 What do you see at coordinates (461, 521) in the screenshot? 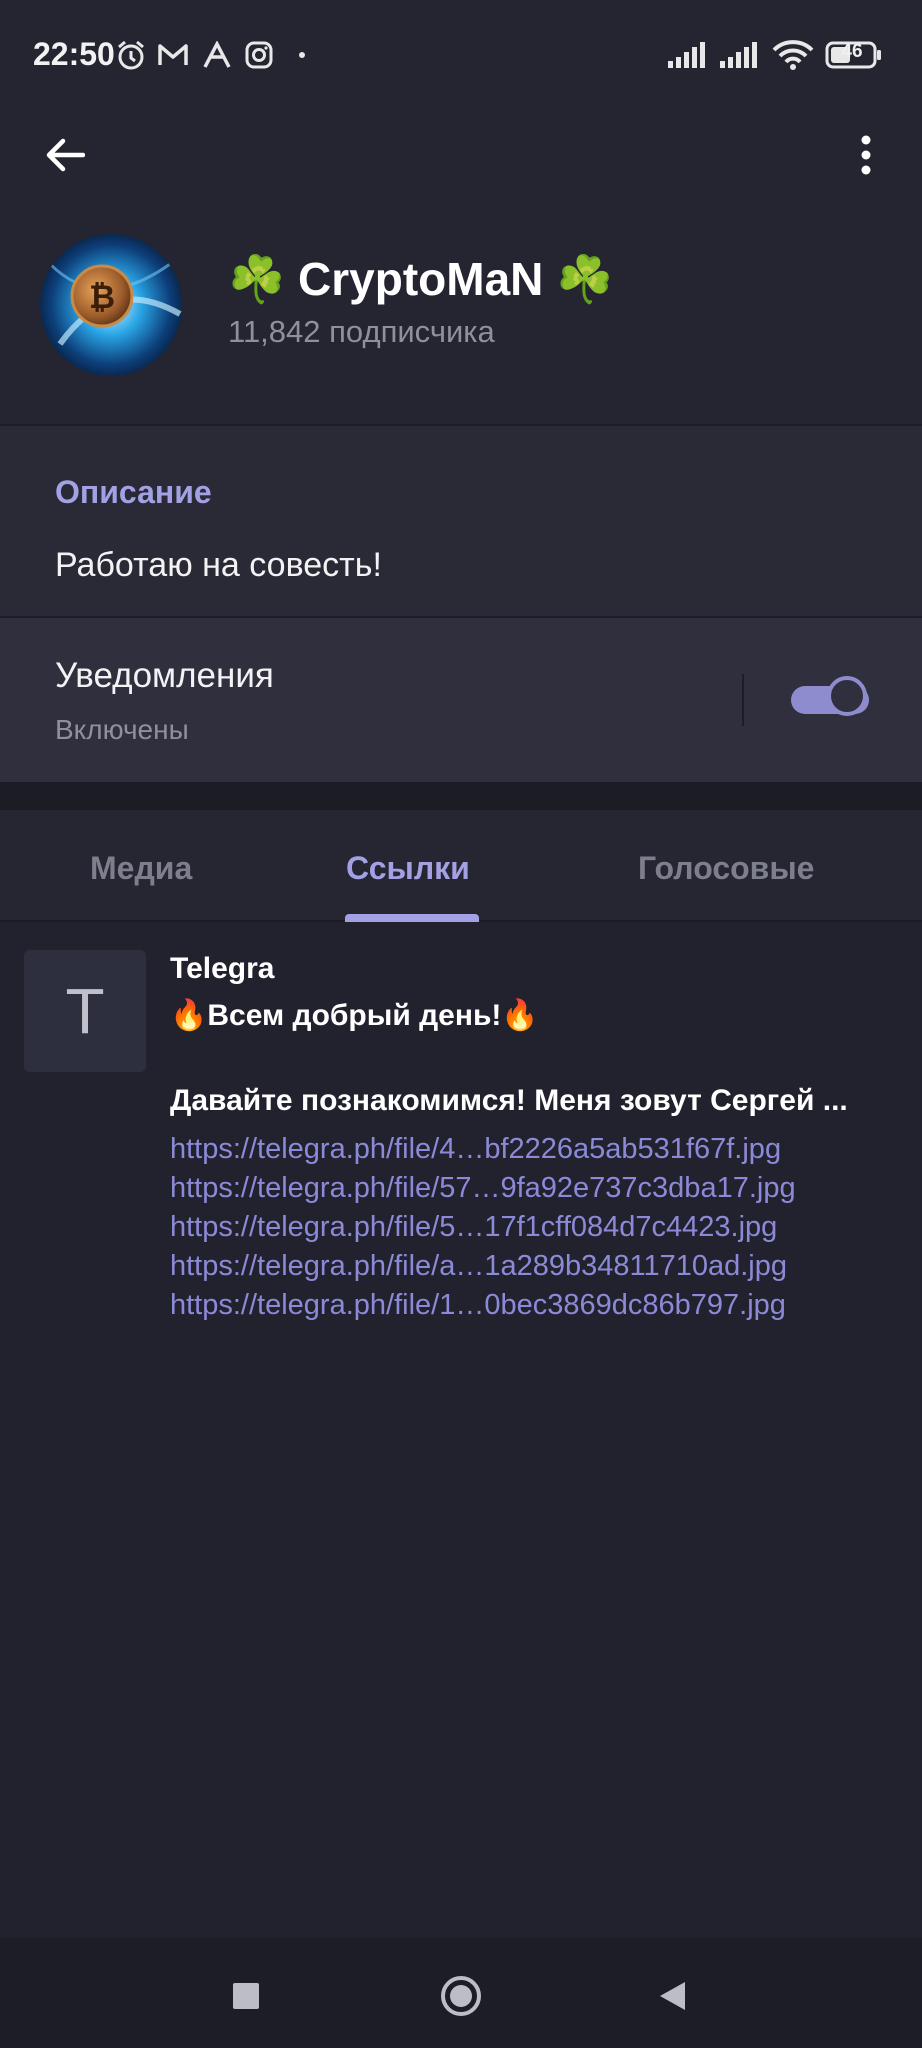
I see `description-section` at bounding box center [461, 521].